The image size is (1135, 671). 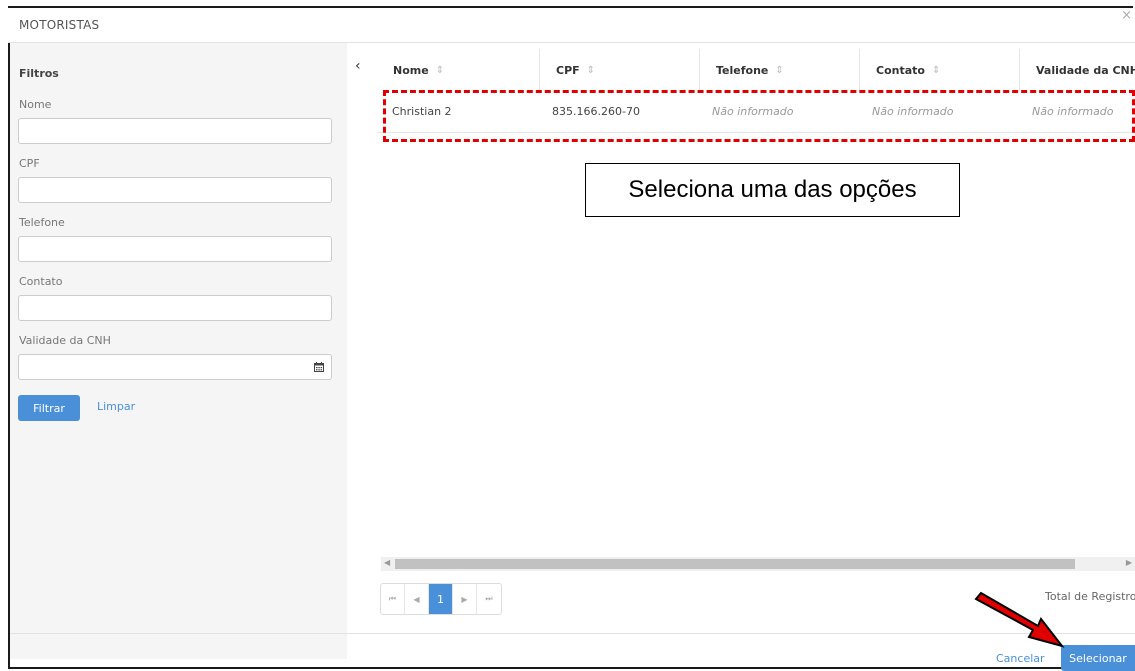 I want to click on filter-button: Filtrar, so click(x=49, y=408).